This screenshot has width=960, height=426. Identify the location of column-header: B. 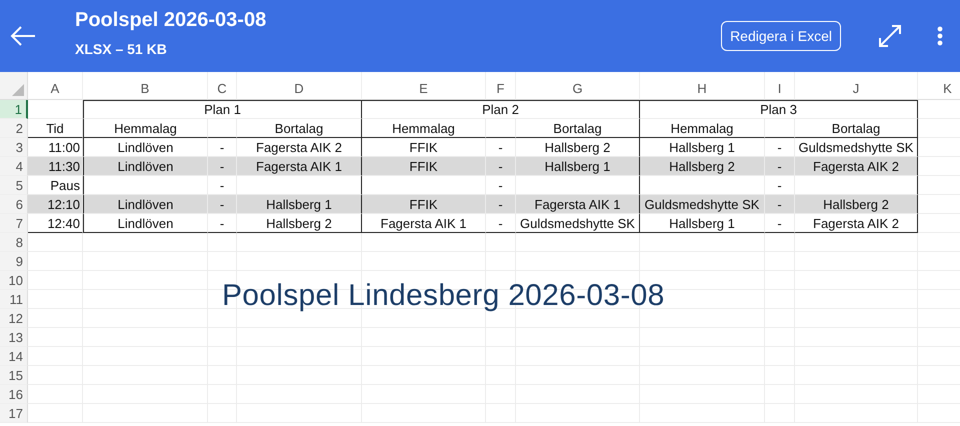
(145, 86).